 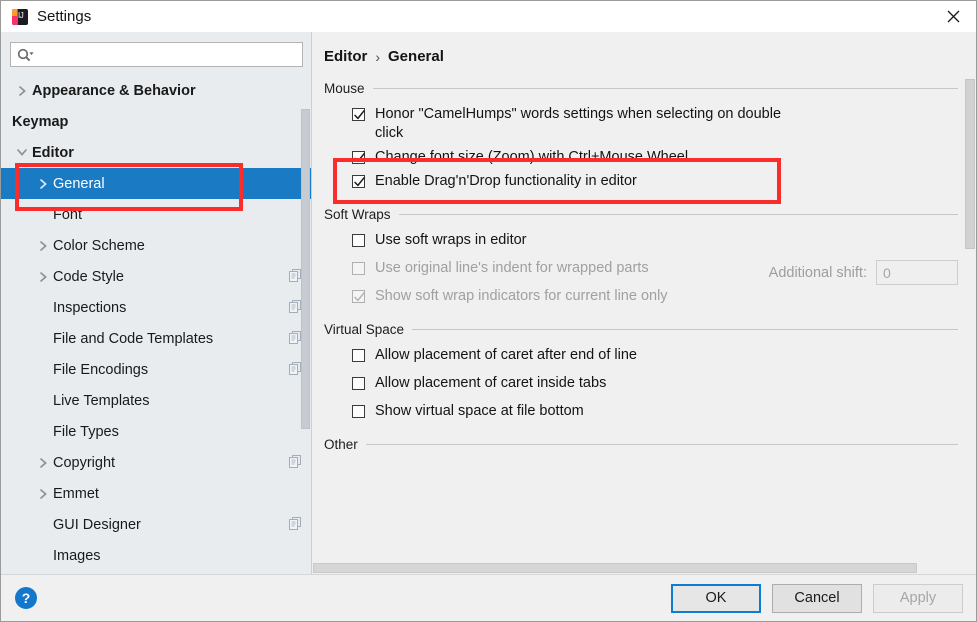 What do you see at coordinates (156, 493) in the screenshot?
I see `sidebar-item-emmet: Emmet` at bounding box center [156, 493].